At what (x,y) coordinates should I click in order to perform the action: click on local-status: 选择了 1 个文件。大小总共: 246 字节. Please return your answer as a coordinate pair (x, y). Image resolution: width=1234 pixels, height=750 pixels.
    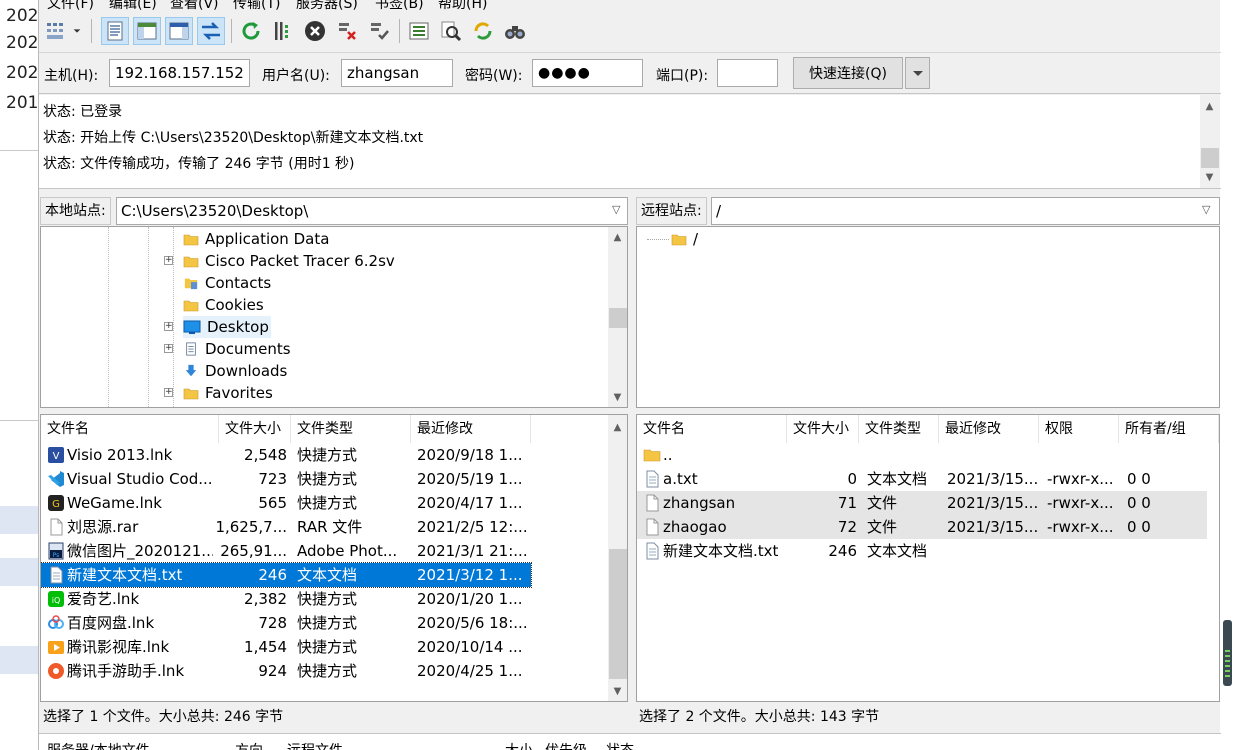
    Looking at the image, I should click on (163, 717).